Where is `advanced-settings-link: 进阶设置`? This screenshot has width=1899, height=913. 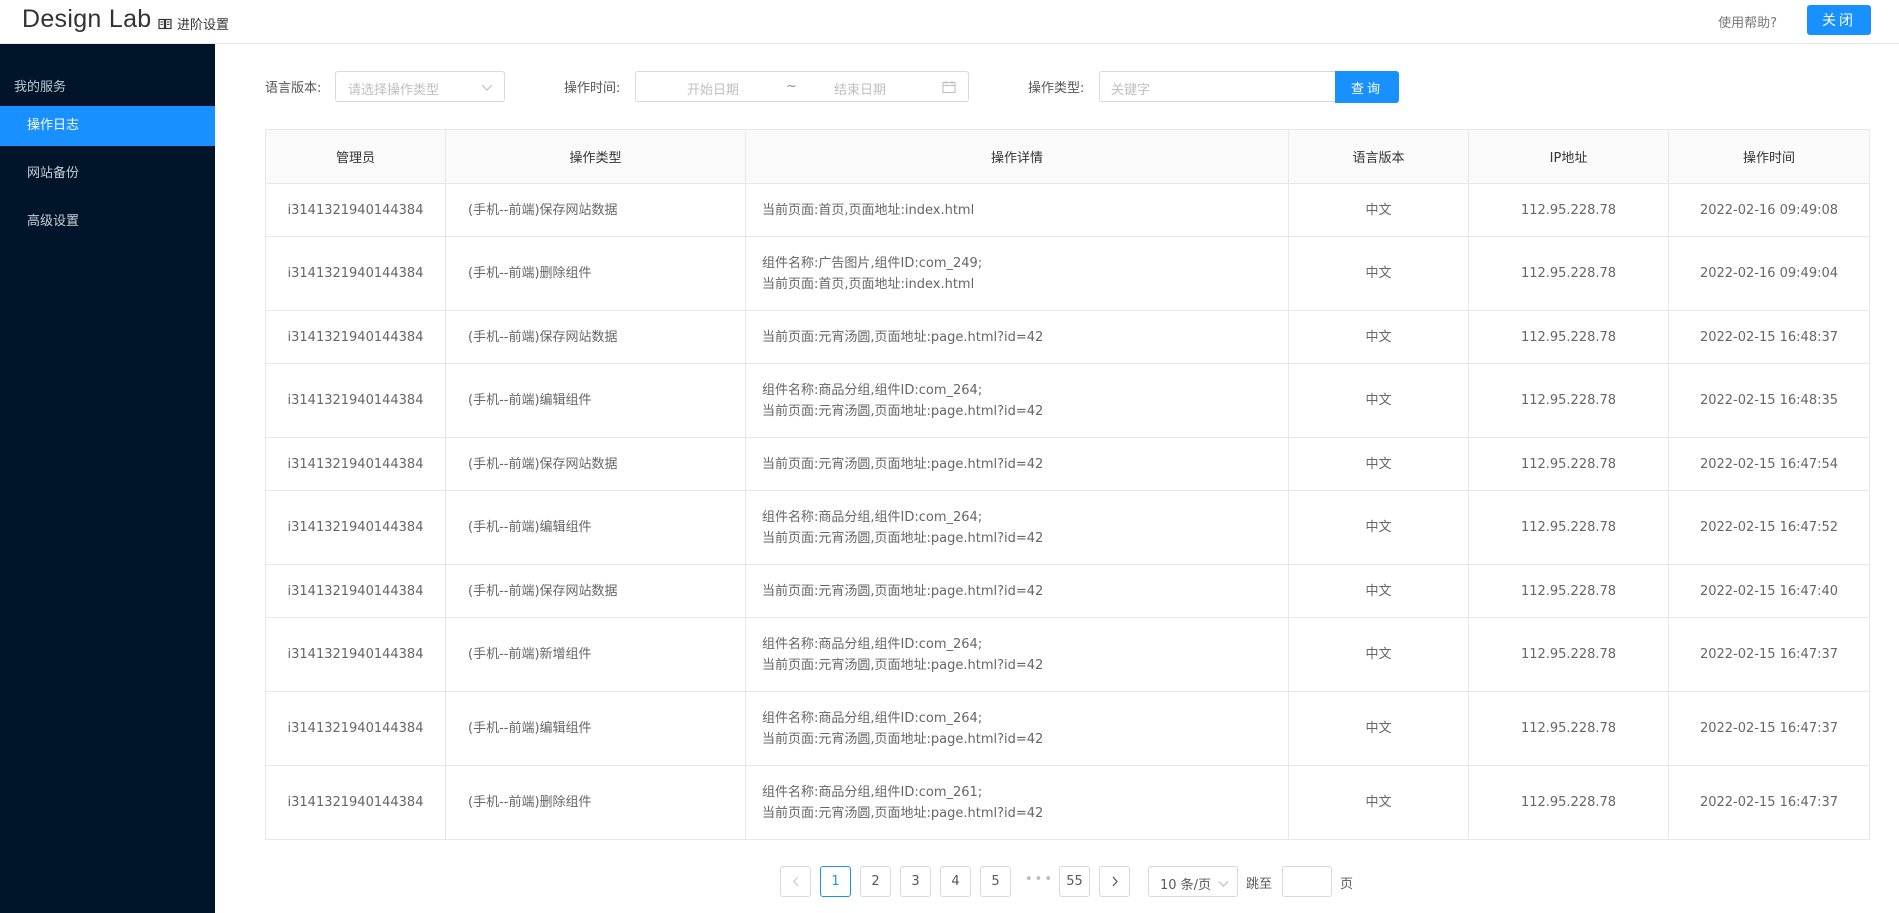
advanced-settings-link: 进阶设置 is located at coordinates (193, 23).